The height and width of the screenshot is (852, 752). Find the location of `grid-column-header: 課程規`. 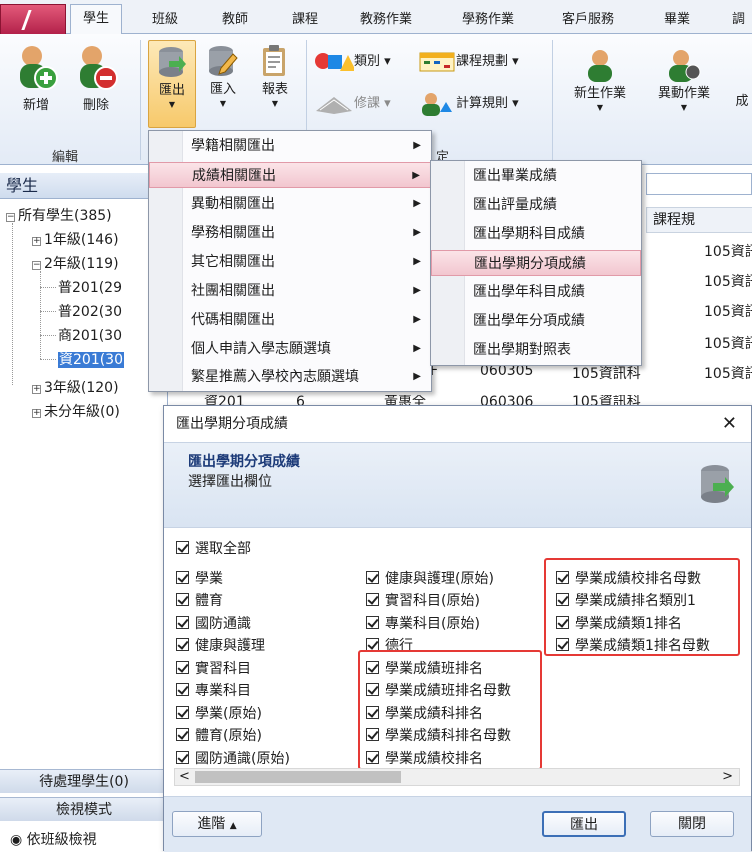

grid-column-header: 課程規 is located at coordinates (699, 220).